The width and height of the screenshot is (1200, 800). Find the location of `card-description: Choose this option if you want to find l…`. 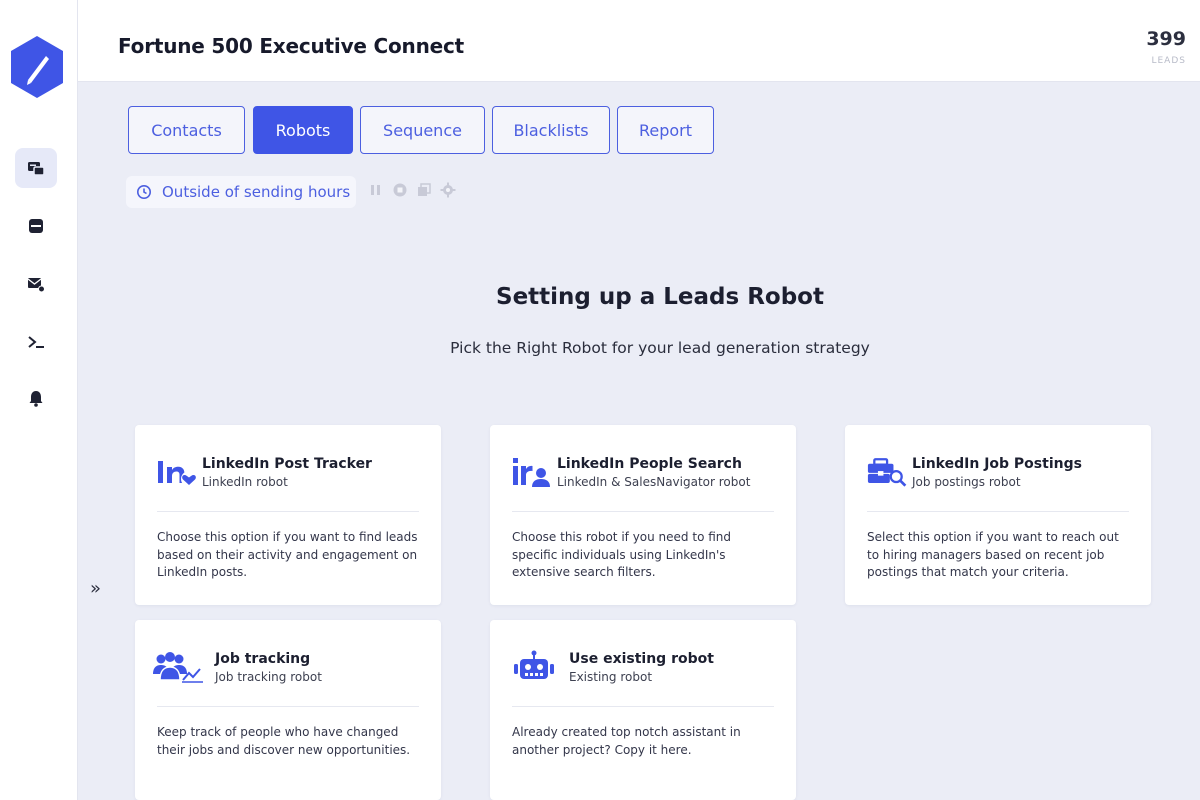

card-description: Choose this option if you want to find l… is located at coordinates (287, 554).